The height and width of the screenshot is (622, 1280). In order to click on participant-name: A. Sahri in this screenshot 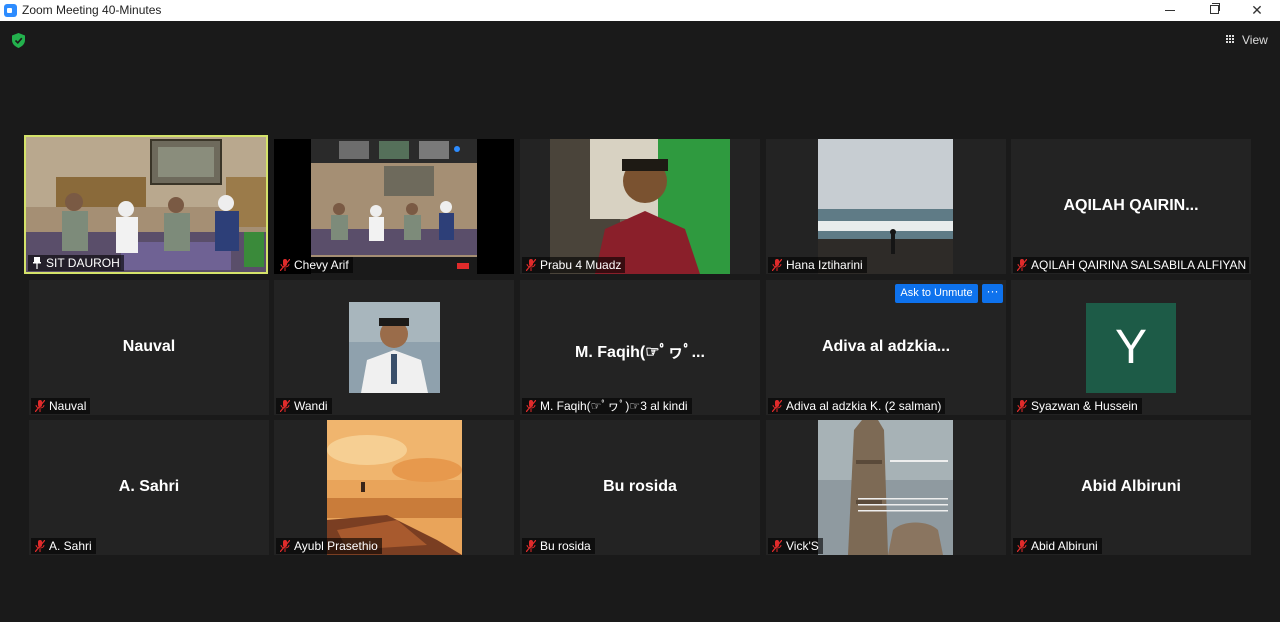, I will do `click(70, 546)`.